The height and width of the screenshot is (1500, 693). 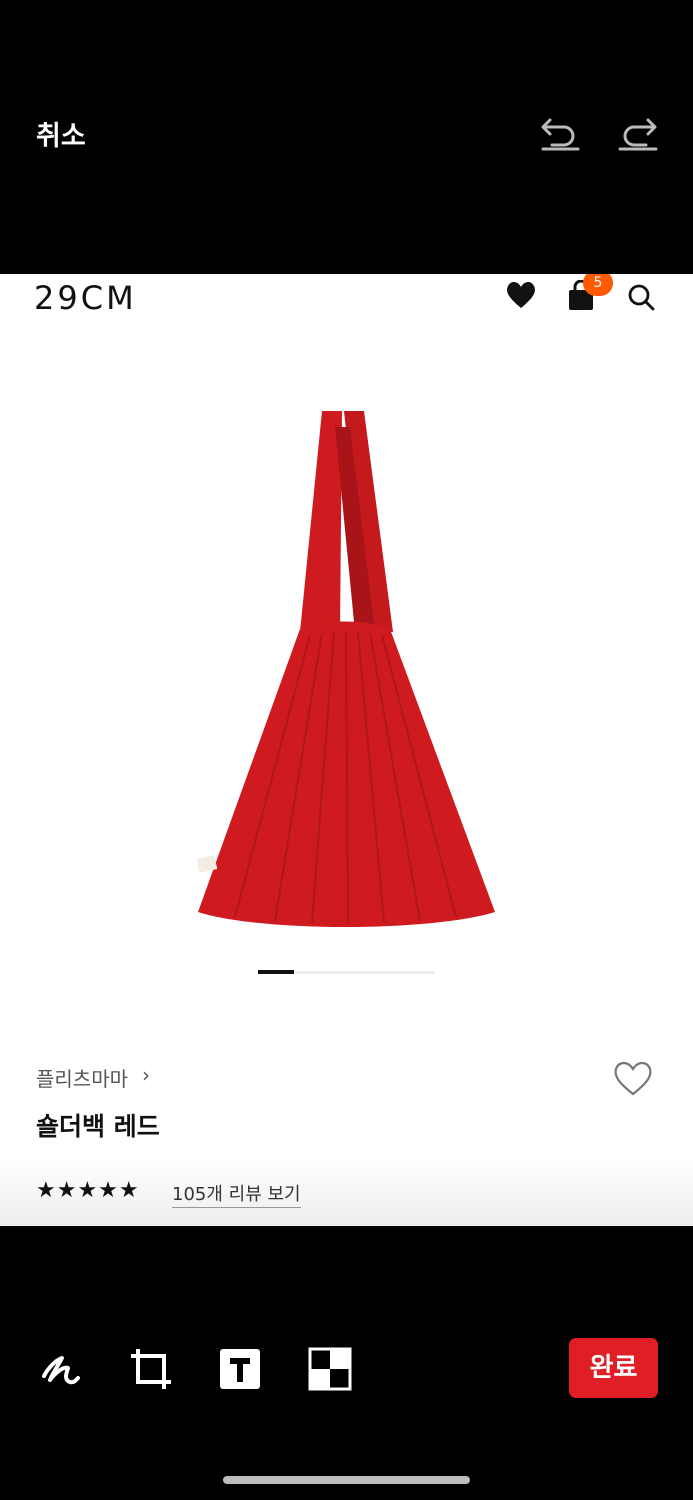 What do you see at coordinates (151, 1369) in the screenshot?
I see `crop-icon` at bounding box center [151, 1369].